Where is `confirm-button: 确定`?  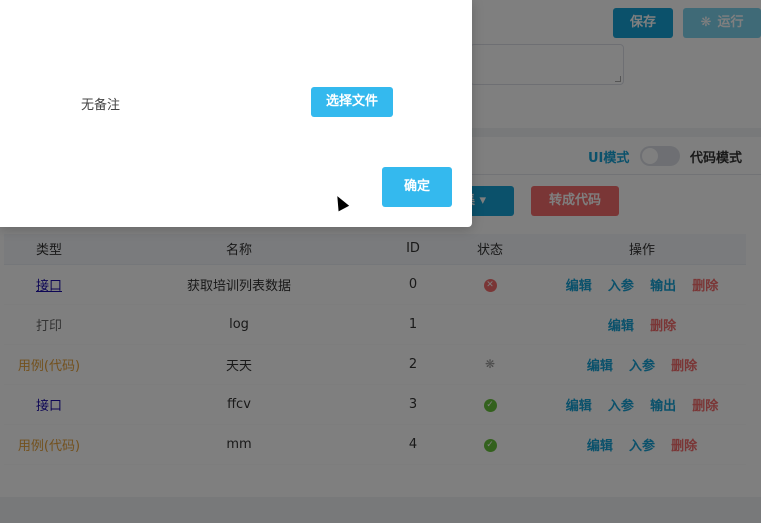
confirm-button: 确定 is located at coordinates (417, 187).